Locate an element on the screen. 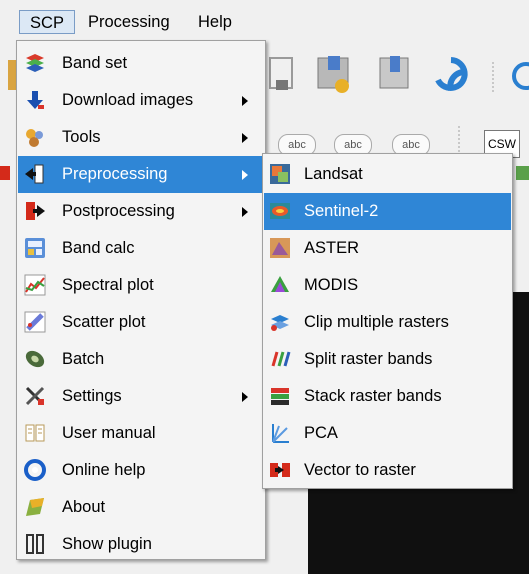 This screenshot has height=574, width=529. menu-item-label: Scatter plot is located at coordinates (104, 322).